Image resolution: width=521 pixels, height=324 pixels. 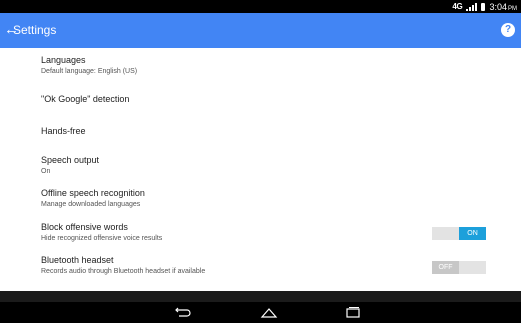 I want to click on toggle-state-label: OFF, so click(x=445, y=267).